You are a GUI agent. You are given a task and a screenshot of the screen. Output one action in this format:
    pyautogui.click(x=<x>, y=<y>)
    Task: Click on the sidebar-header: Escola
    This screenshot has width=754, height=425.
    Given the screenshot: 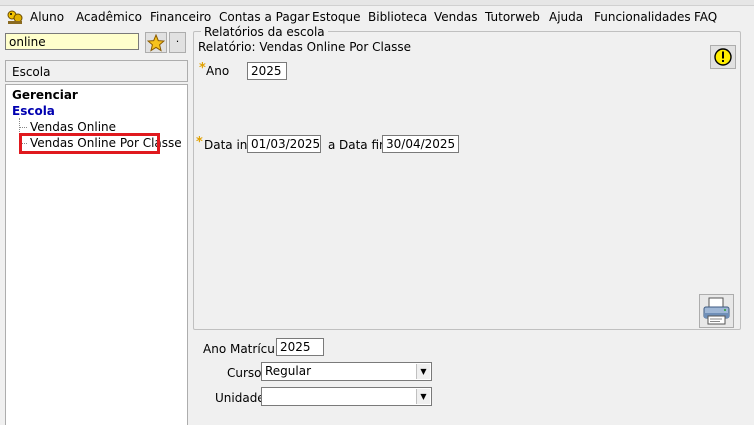 What is the action you would take?
    pyautogui.click(x=96, y=71)
    